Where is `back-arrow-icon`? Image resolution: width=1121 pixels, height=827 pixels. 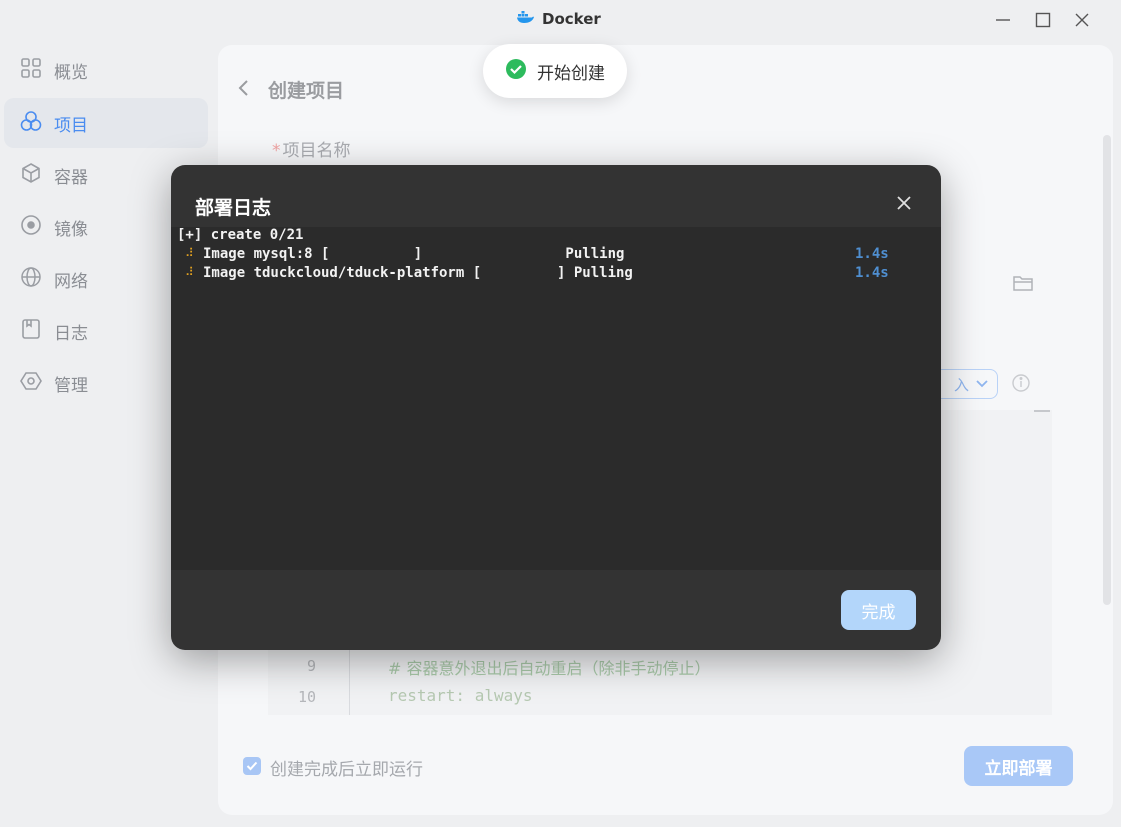 back-arrow-icon is located at coordinates (244, 90).